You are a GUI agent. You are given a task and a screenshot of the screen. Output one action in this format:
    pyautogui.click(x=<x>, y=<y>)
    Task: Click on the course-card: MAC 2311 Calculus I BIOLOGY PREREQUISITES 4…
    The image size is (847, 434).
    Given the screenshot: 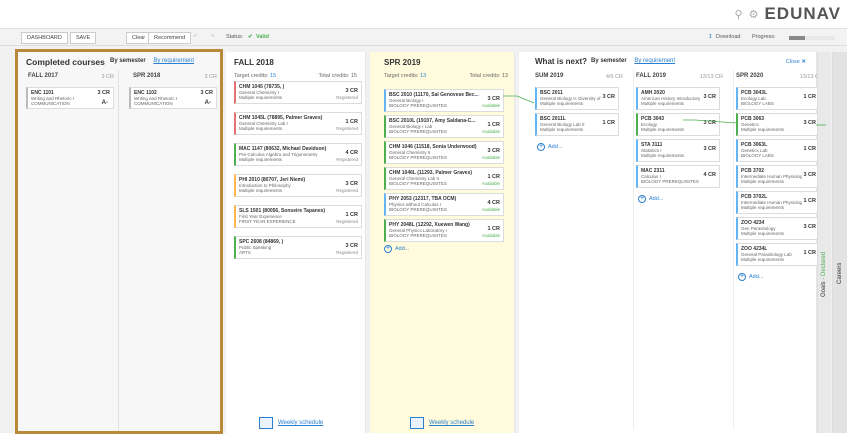 What is the action you would take?
    pyautogui.click(x=678, y=176)
    